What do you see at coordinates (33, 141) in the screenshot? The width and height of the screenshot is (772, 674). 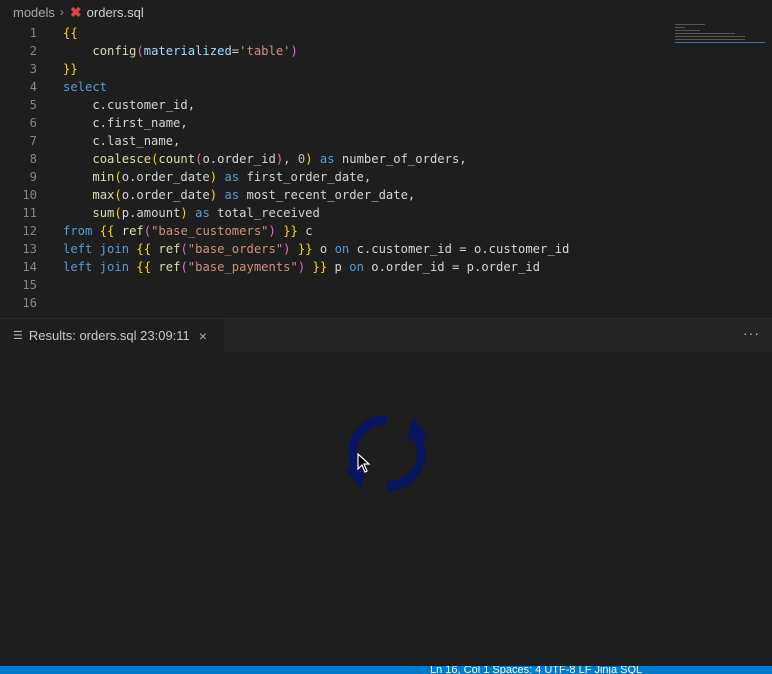 I see `line-number: 7` at bounding box center [33, 141].